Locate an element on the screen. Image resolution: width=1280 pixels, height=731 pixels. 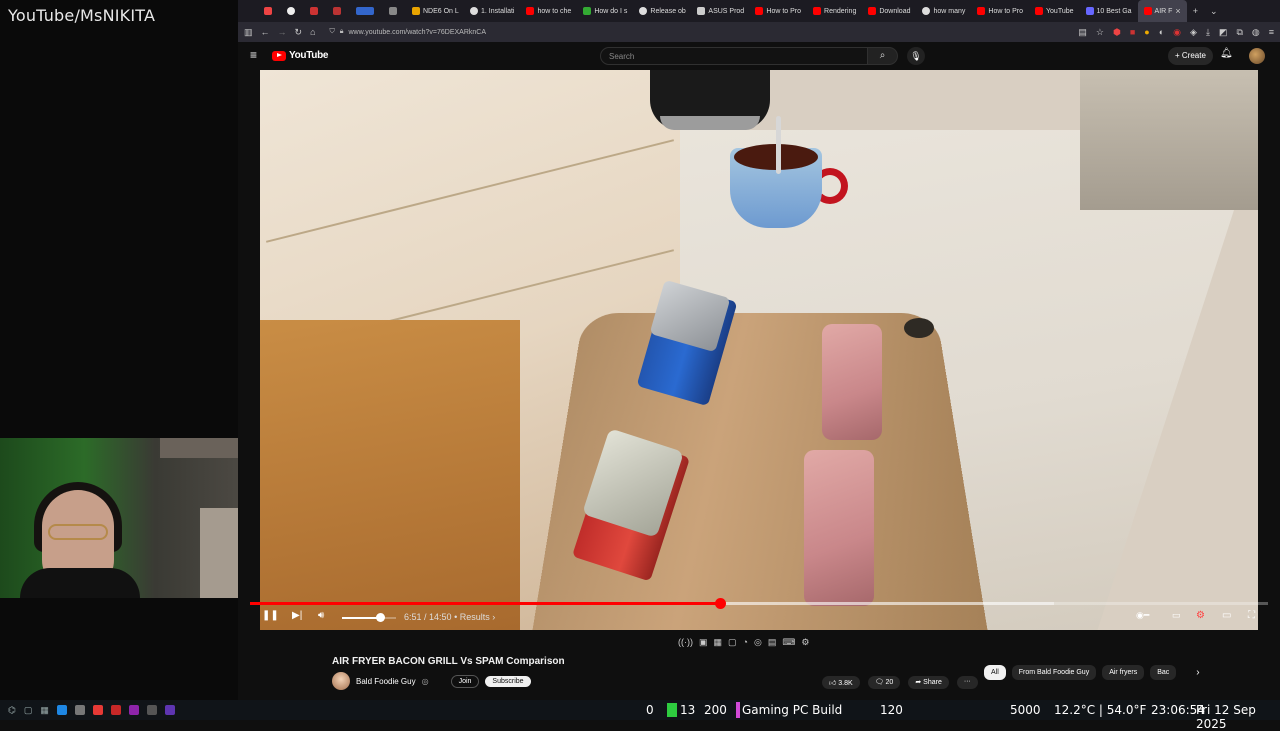
search-input: Search is located at coordinates (734, 56).